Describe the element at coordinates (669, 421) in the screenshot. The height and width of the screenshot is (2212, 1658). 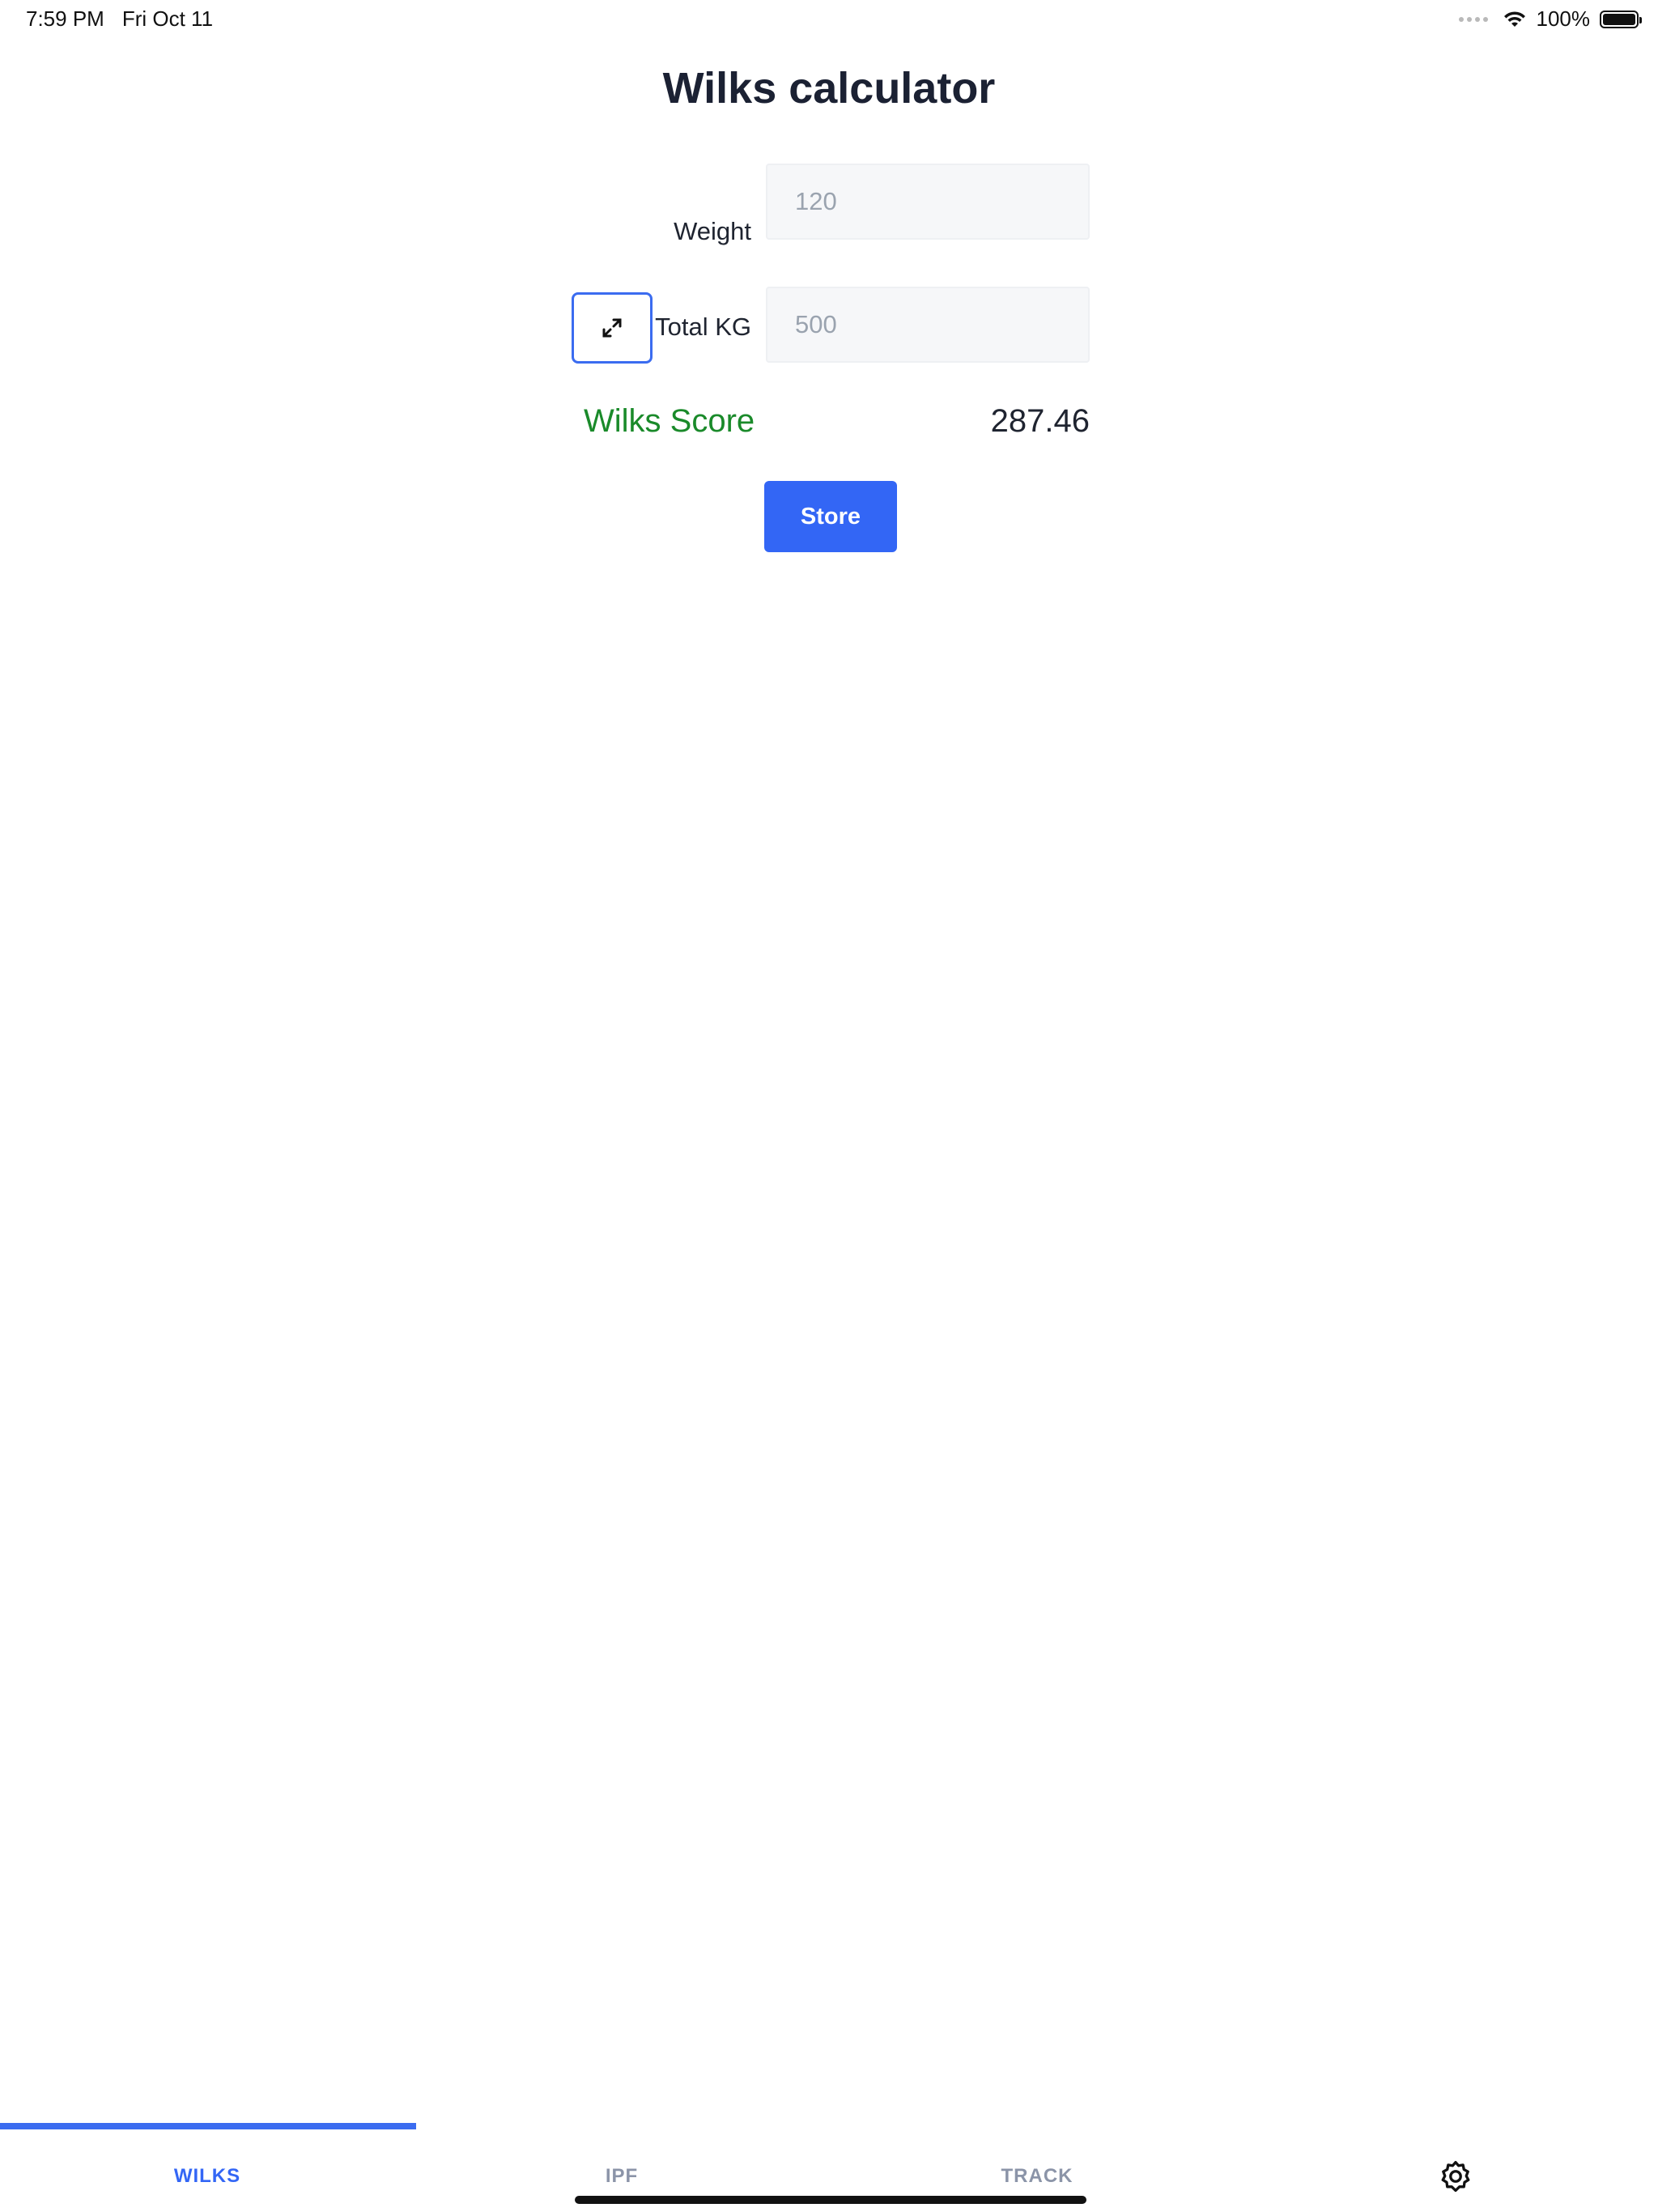
I see `wilks-score-label: Wilks Score` at that location.